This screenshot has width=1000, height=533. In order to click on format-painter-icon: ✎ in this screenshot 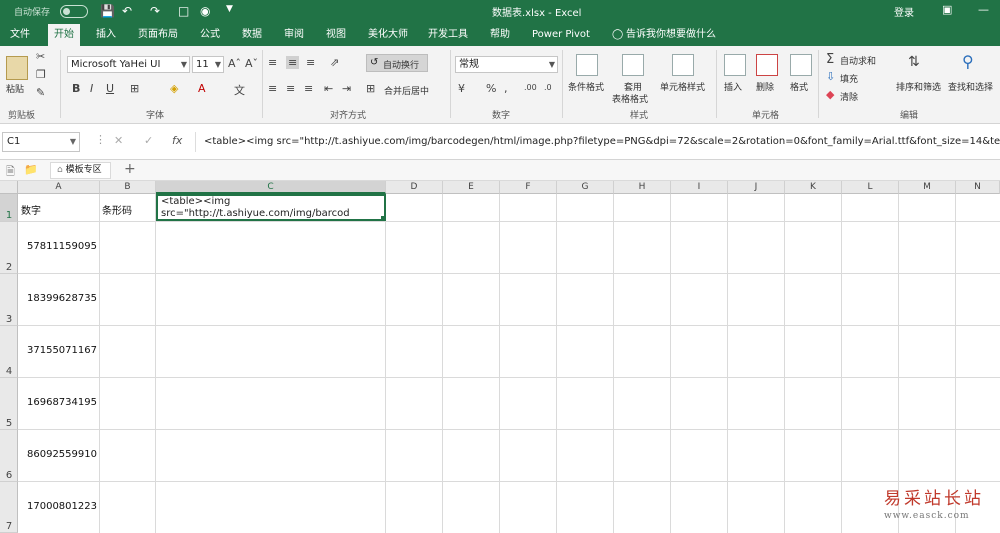, I will do `click(40, 92)`.